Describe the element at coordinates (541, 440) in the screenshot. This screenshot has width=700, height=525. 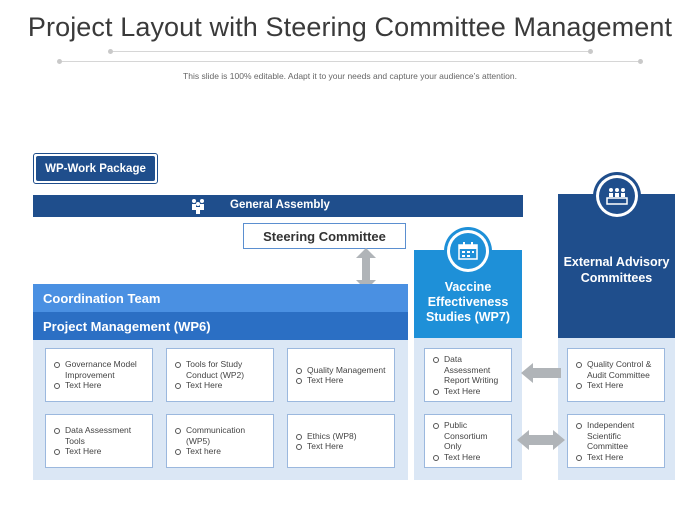
I see `horizontal-double-arrow` at that location.